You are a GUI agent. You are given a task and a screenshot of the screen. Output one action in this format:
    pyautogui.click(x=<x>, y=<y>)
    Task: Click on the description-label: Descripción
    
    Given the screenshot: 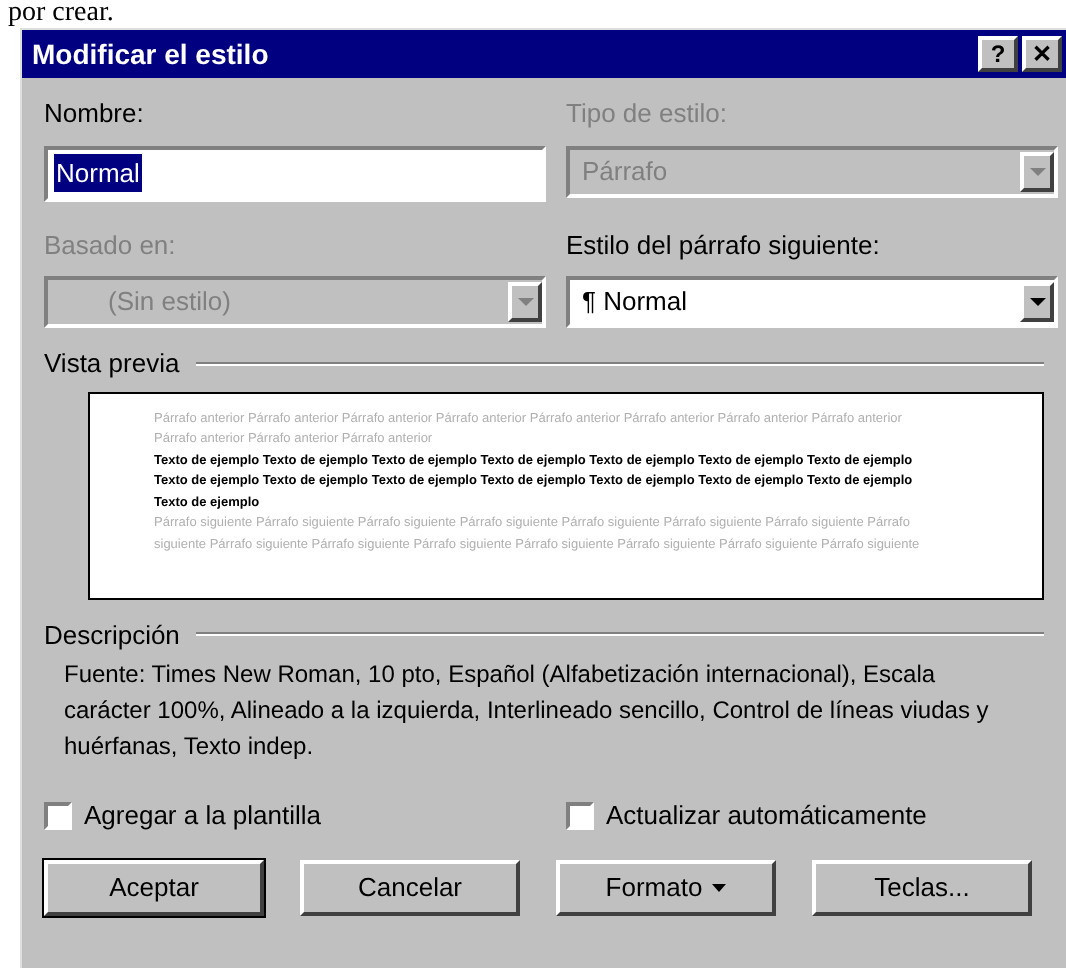 What is the action you would take?
    pyautogui.click(x=112, y=635)
    